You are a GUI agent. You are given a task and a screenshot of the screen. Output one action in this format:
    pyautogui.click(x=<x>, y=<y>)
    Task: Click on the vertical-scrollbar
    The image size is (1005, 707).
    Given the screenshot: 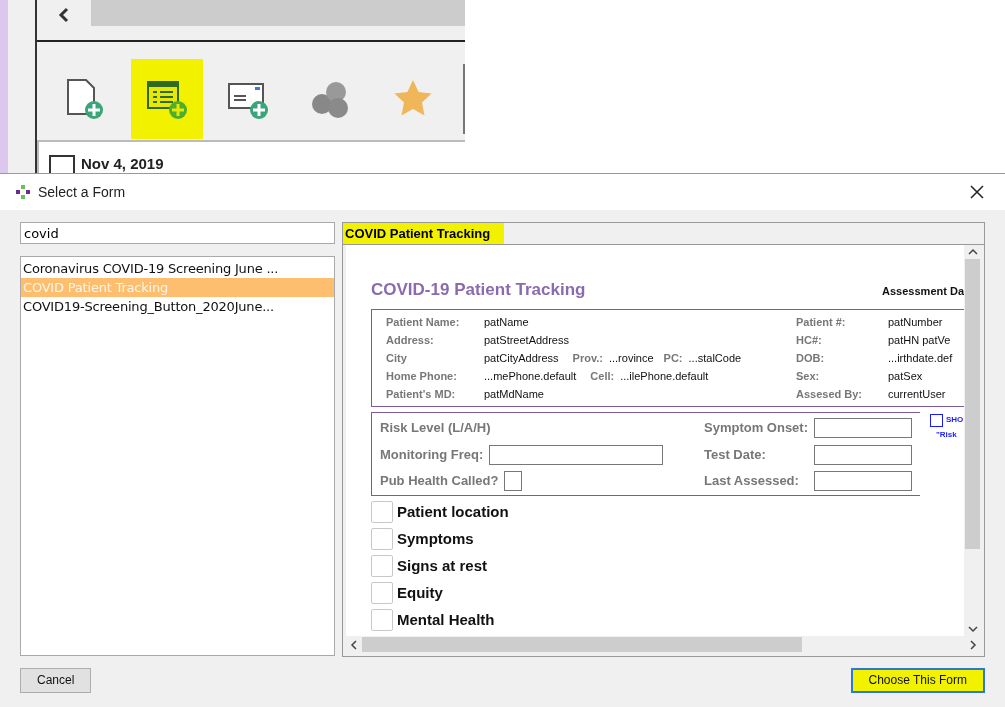 What is the action you would take?
    pyautogui.click(x=972, y=440)
    